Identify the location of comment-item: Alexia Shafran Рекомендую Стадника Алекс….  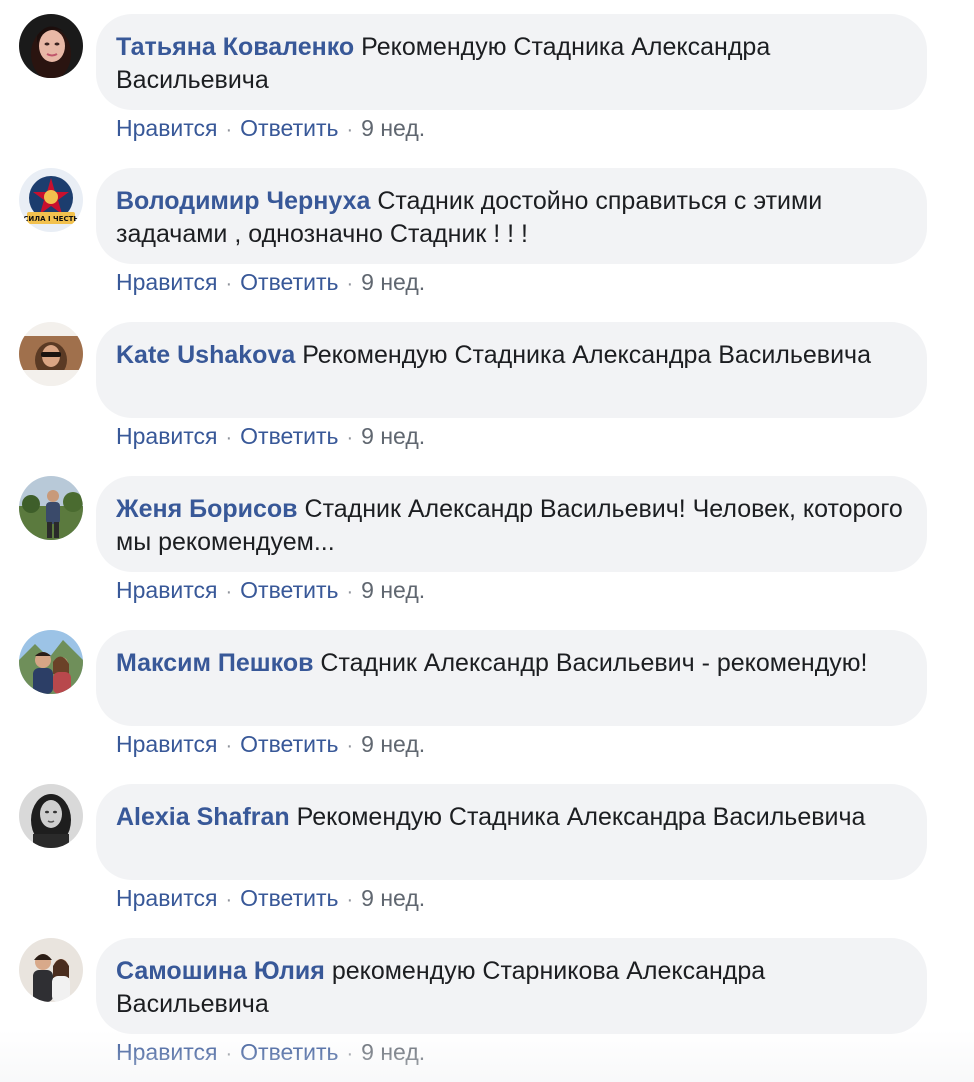
(487, 847).